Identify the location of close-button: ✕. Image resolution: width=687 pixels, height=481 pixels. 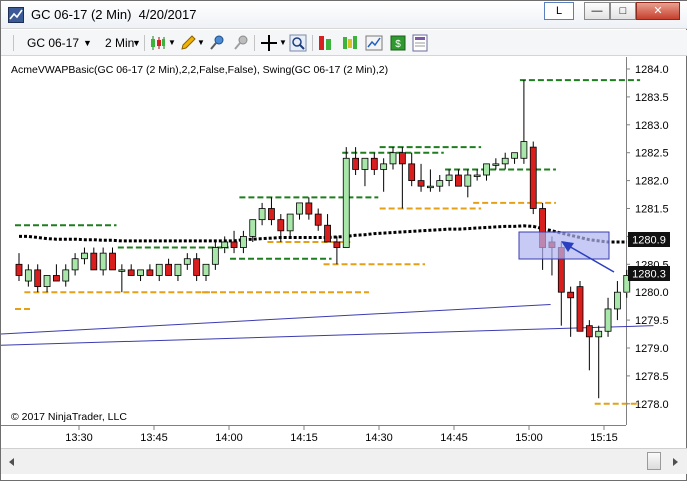
(658, 11).